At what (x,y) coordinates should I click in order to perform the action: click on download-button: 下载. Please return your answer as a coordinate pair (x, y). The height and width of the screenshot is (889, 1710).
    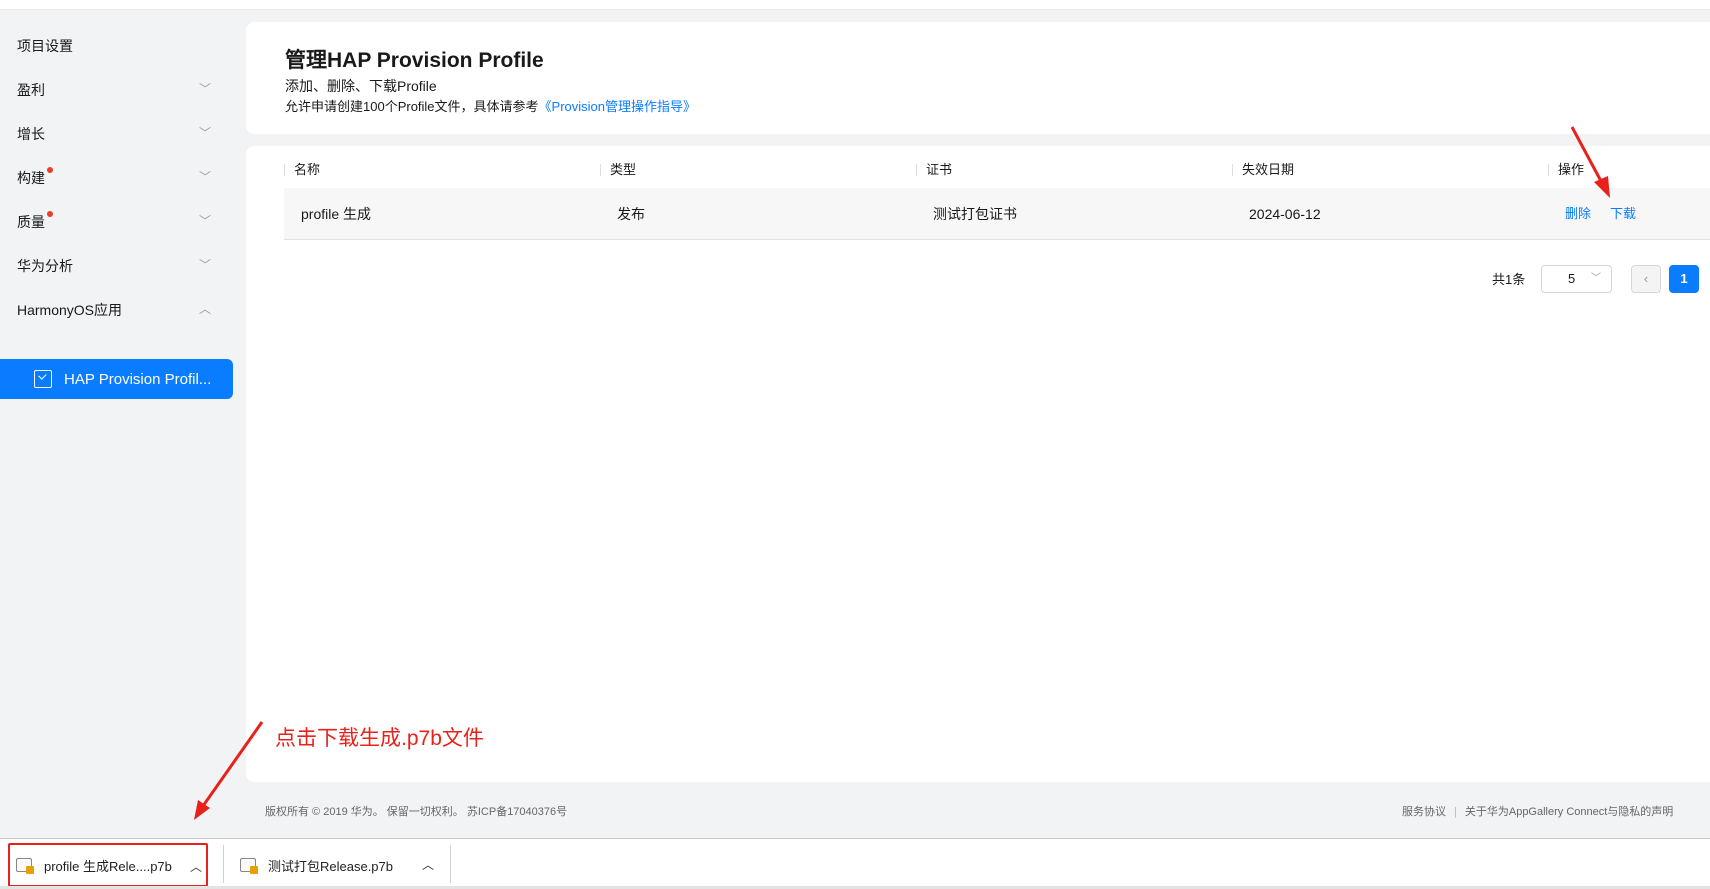
    Looking at the image, I should click on (1614, 214).